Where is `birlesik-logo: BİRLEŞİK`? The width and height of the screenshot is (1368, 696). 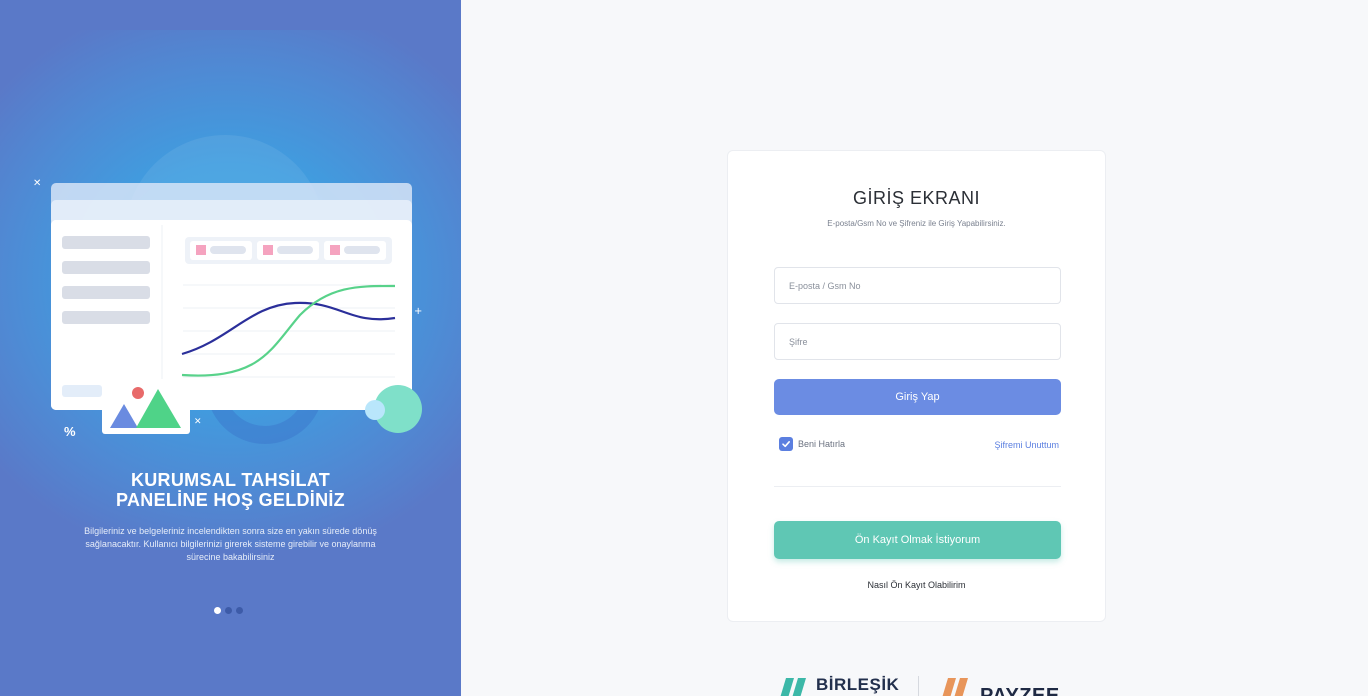
birlesik-logo: BİRLEŞİK is located at coordinates (838, 686).